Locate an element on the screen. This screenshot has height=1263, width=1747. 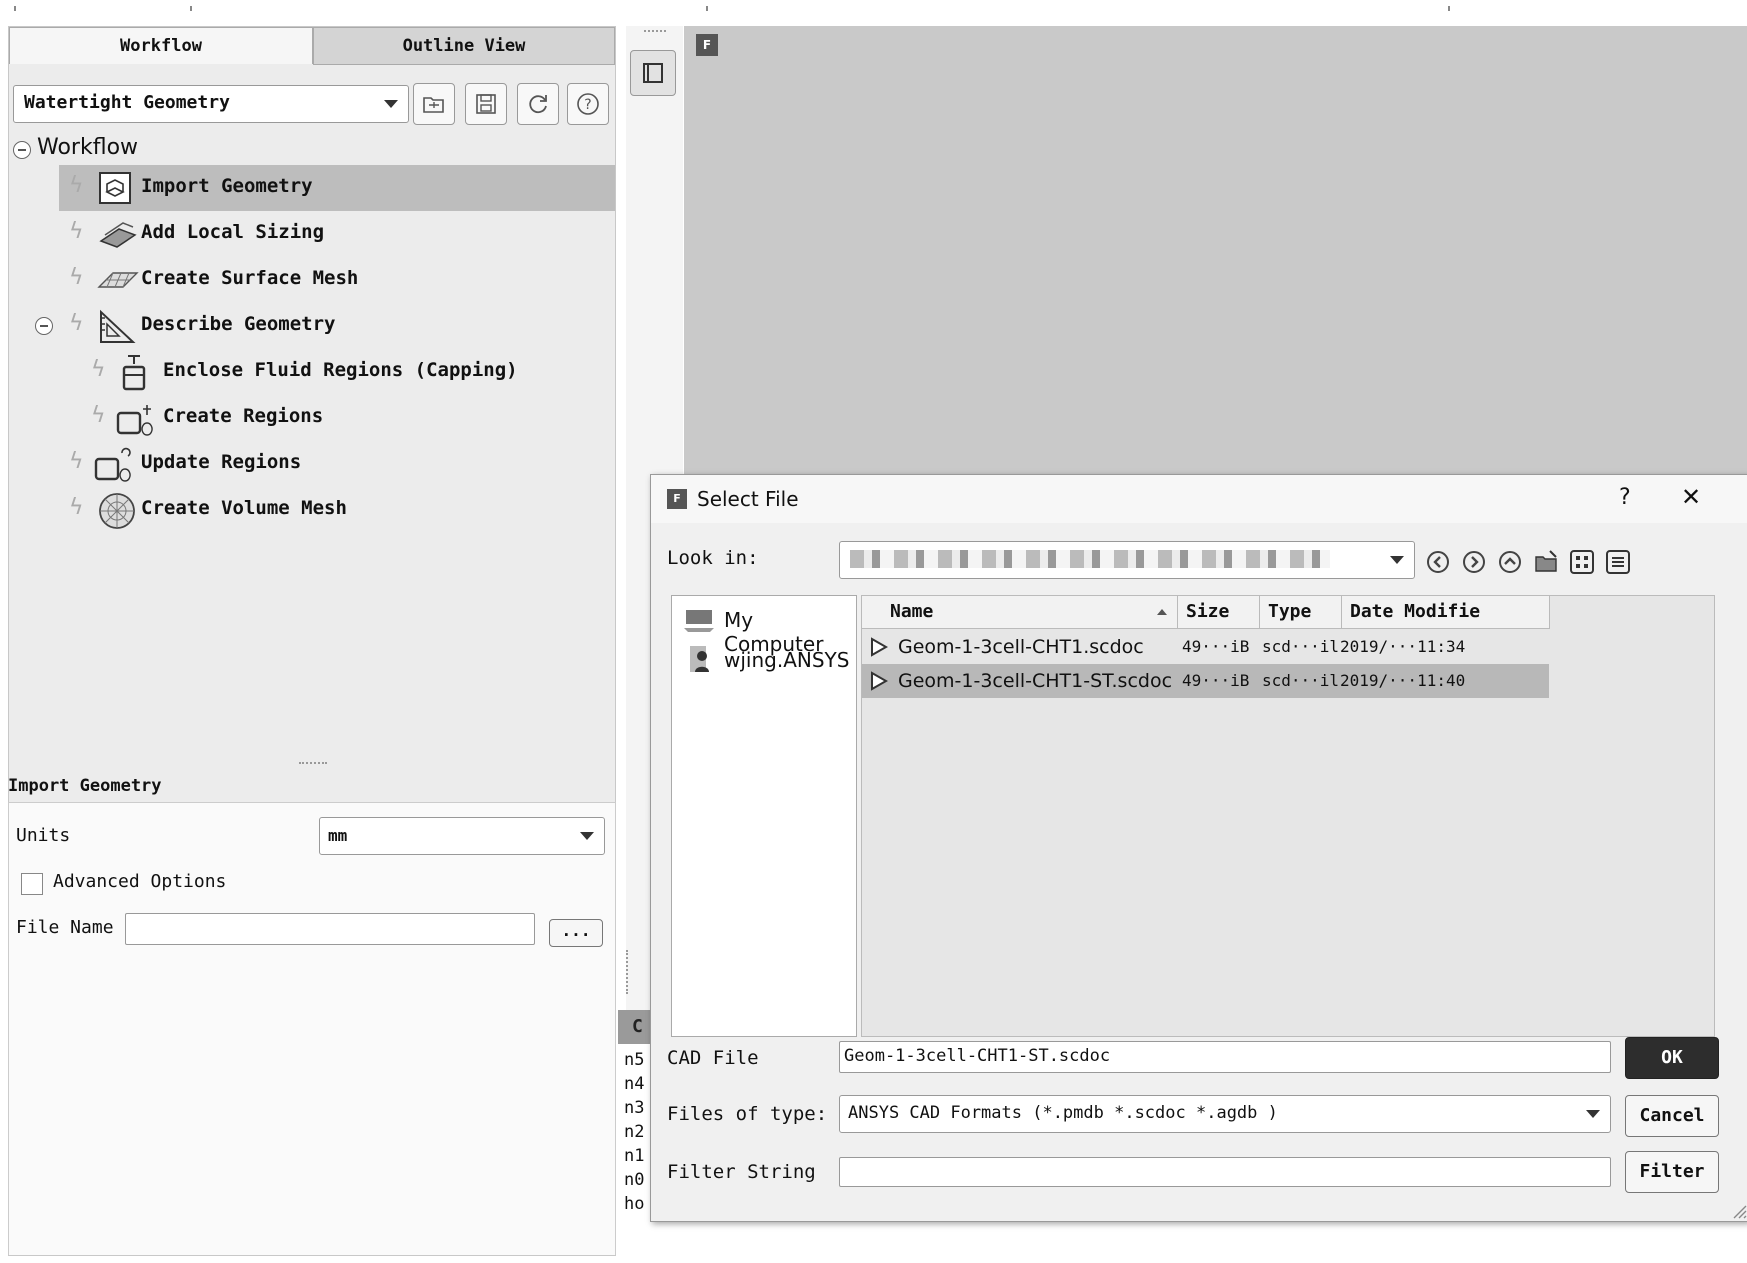
sidebar-item-user: wjing.ANSYS is located at coordinates (764, 660).